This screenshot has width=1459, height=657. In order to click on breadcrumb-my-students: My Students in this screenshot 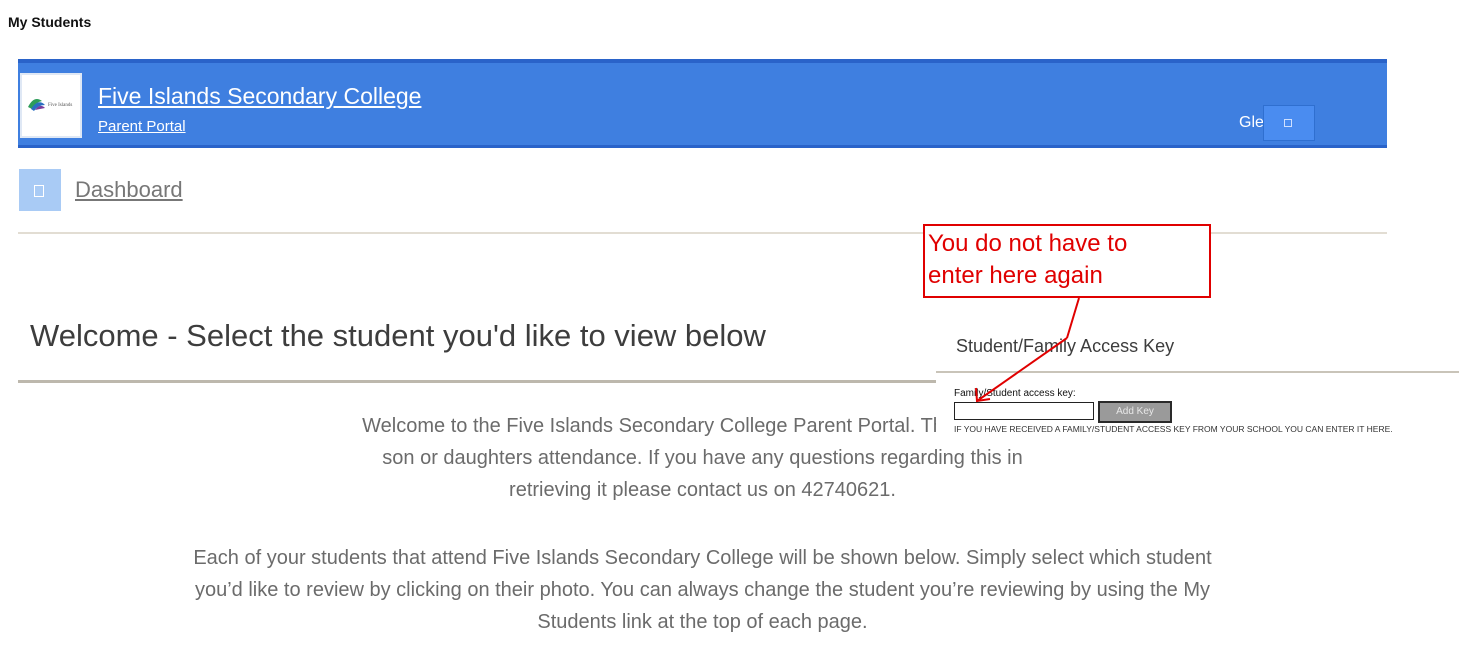, I will do `click(49, 22)`.